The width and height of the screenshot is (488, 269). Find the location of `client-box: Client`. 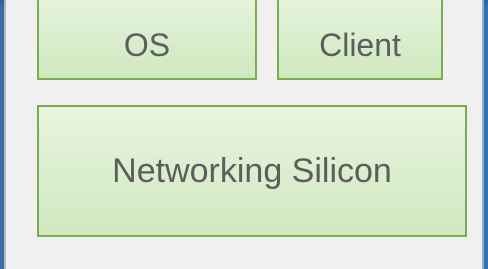

client-box: Client is located at coordinates (360, 40).